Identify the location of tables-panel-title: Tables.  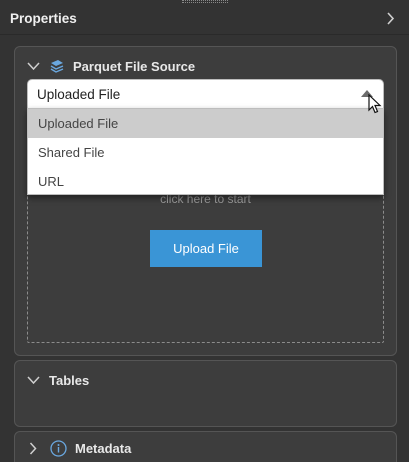
(69, 380).